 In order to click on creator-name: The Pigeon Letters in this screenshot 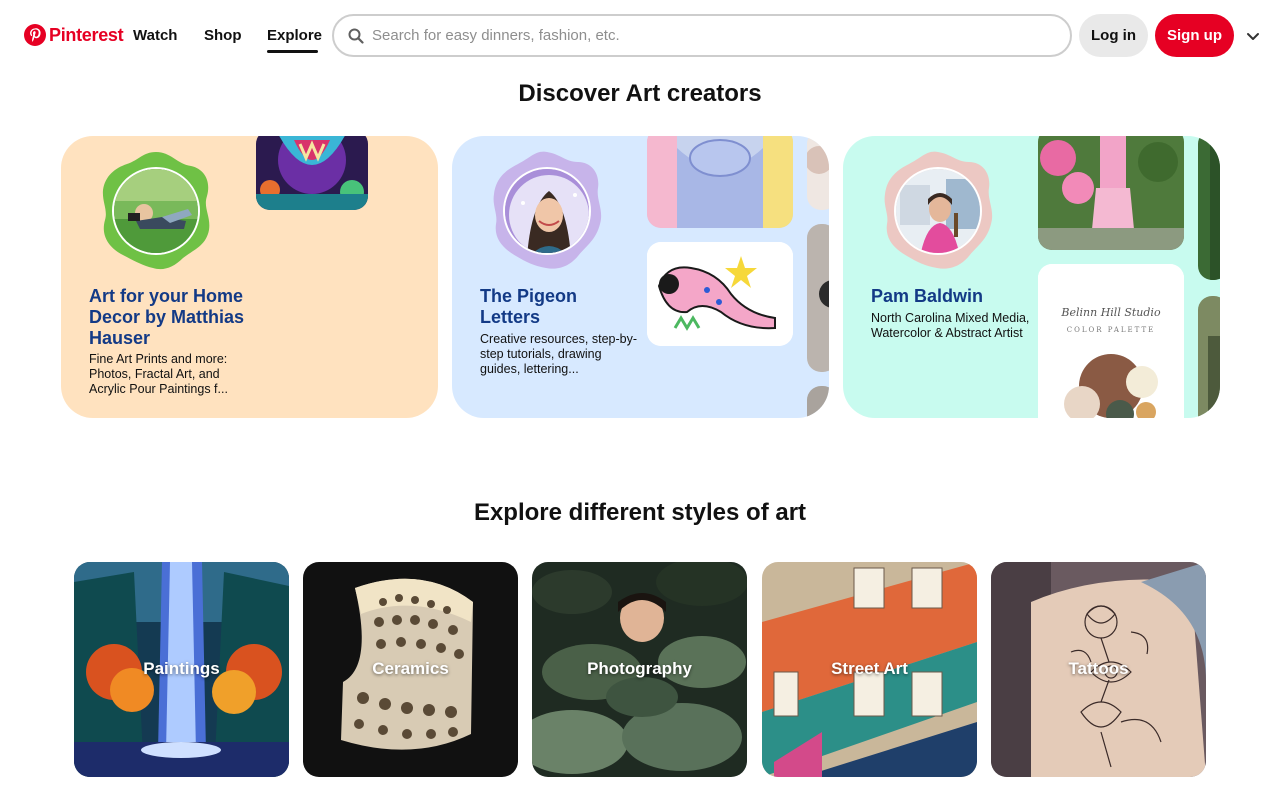, I will do `click(529, 306)`.